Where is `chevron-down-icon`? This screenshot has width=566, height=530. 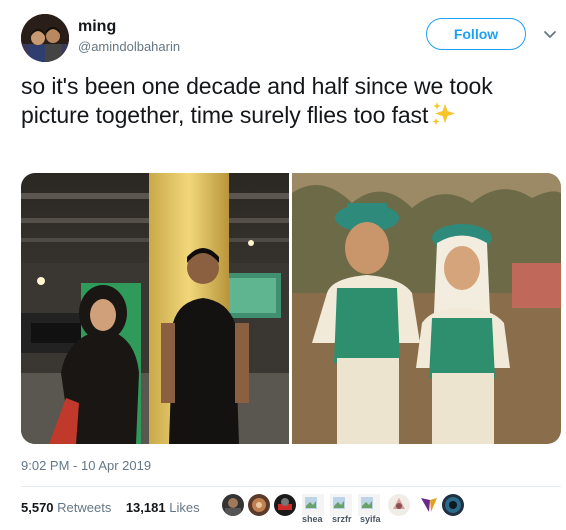 chevron-down-icon is located at coordinates (550, 34).